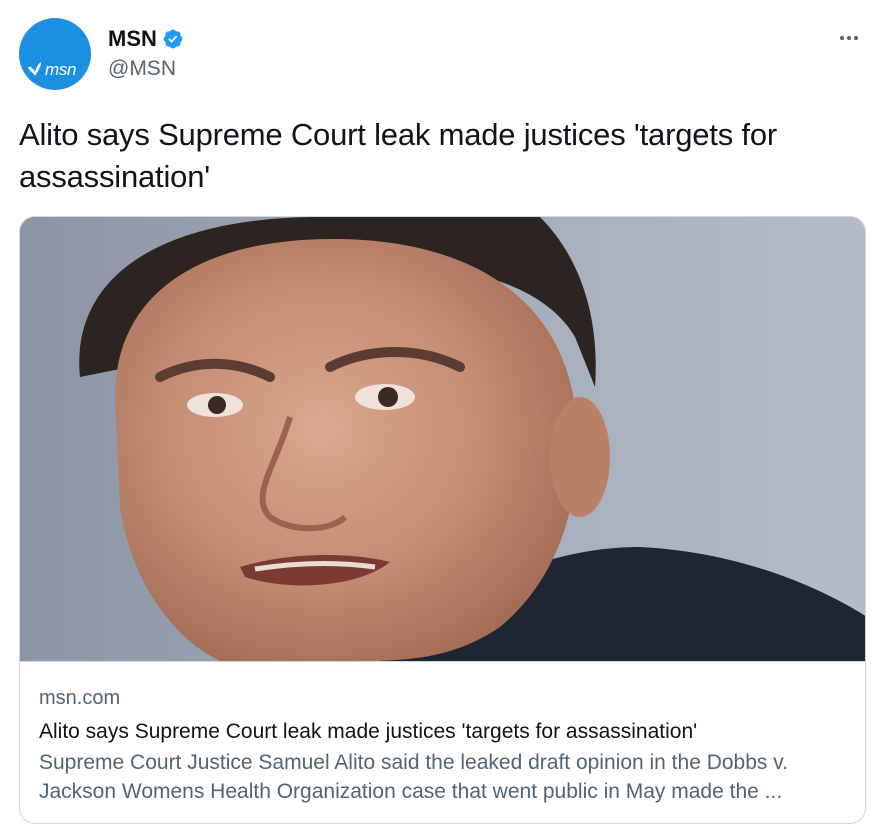 The image size is (882, 840). Describe the element at coordinates (80, 698) in the screenshot. I see `card-domain: msn.com` at that location.